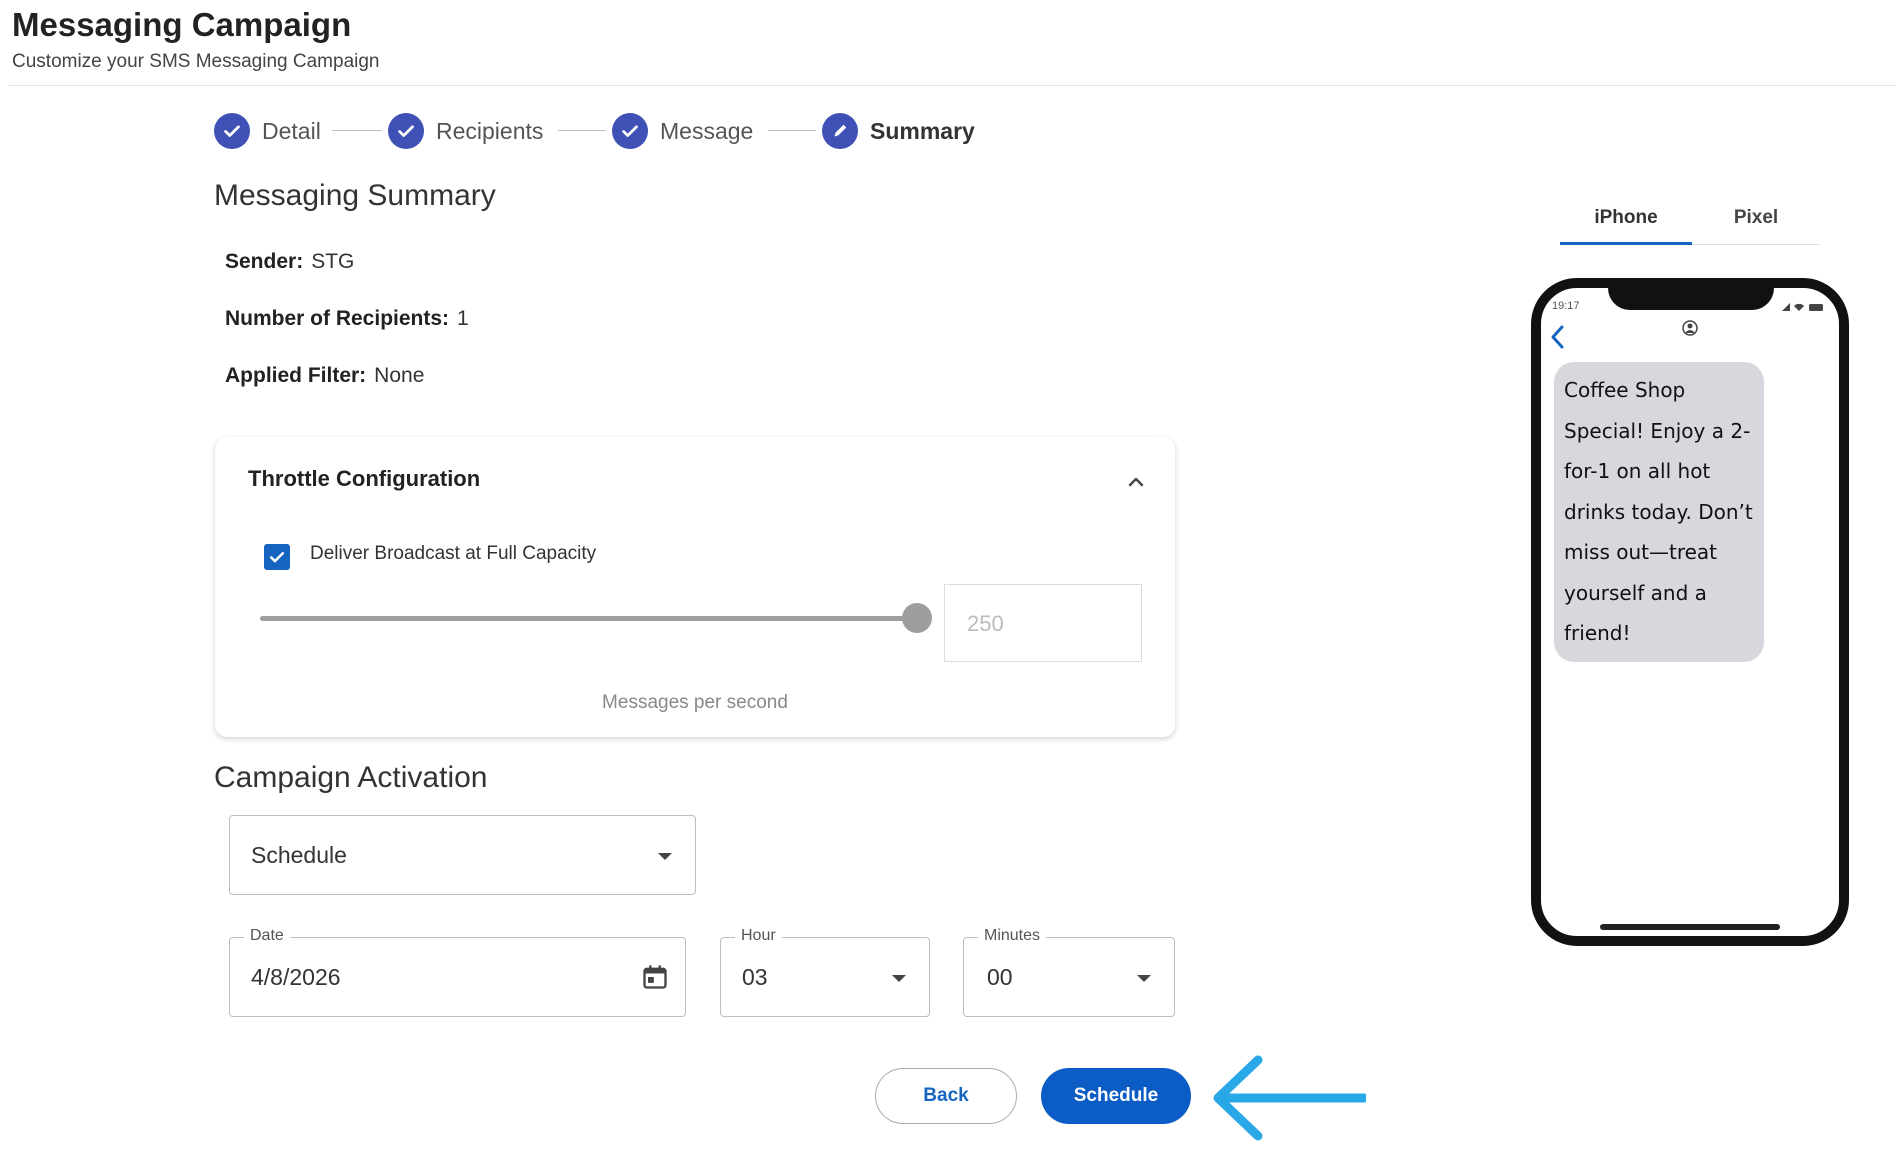 This screenshot has height=1176, width=1896. I want to click on pointer-arrow-icon, so click(1289, 1098).